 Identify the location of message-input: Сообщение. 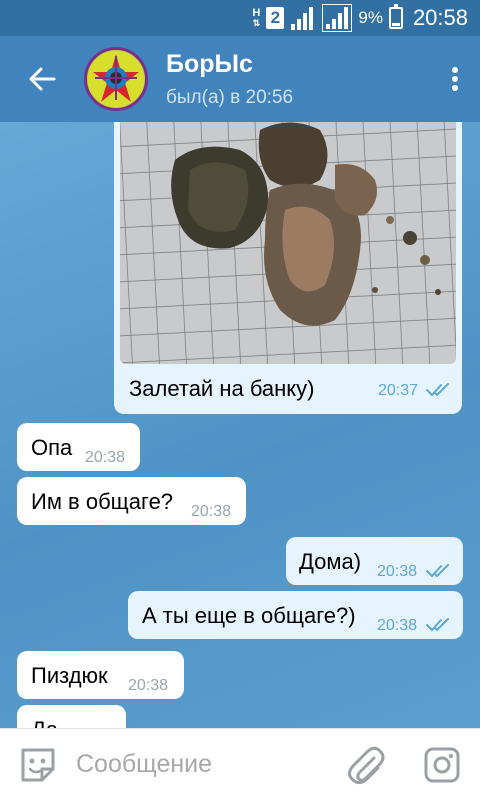
(202, 764).